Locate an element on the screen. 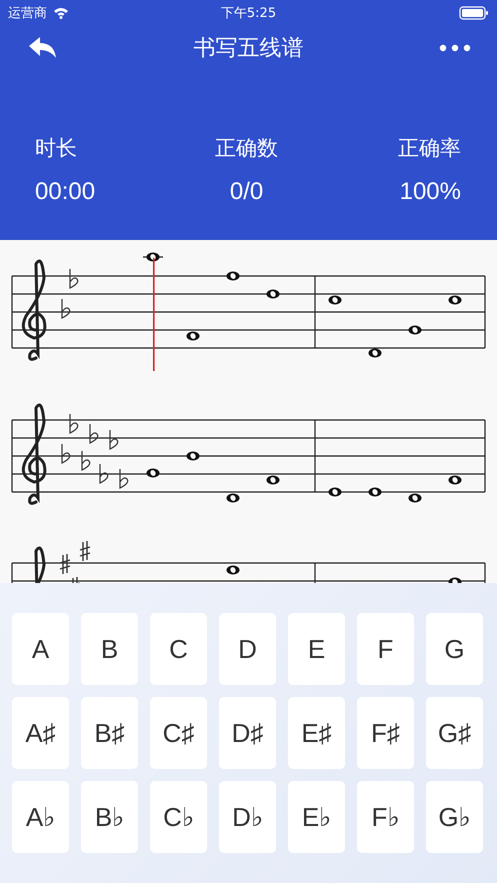  note-key: F is located at coordinates (385, 649).